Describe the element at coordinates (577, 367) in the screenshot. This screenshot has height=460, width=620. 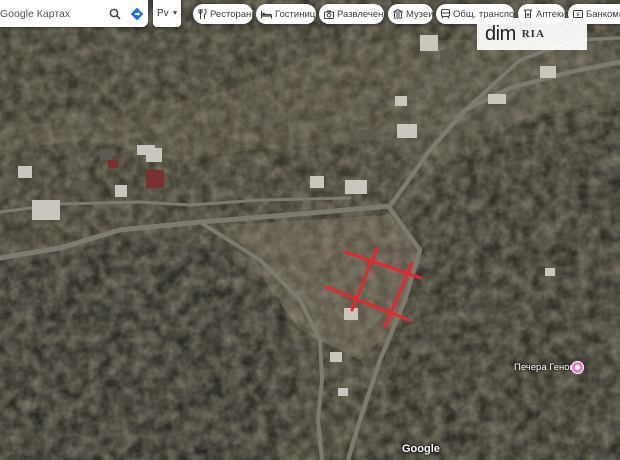
I see `poi-pin-icon` at that location.